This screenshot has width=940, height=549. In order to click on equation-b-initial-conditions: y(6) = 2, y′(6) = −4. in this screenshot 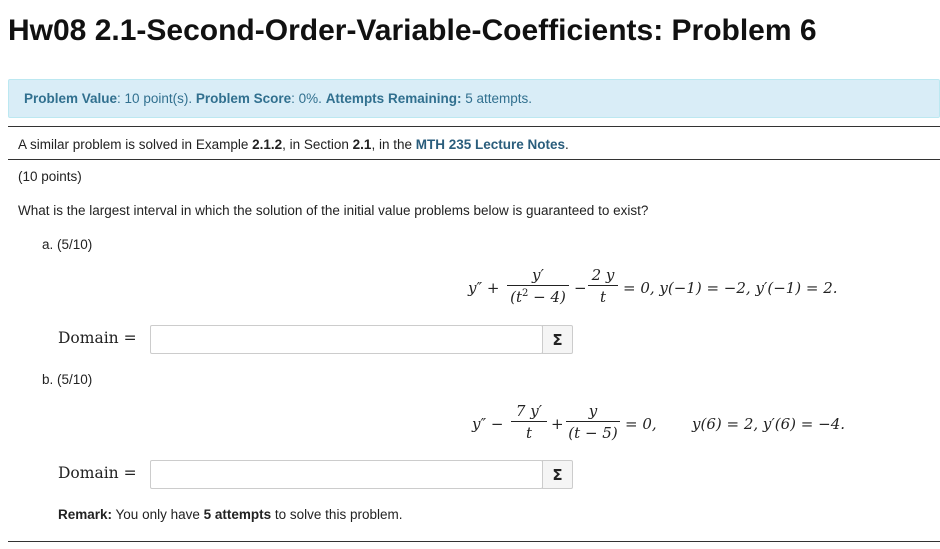, I will do `click(769, 424)`.